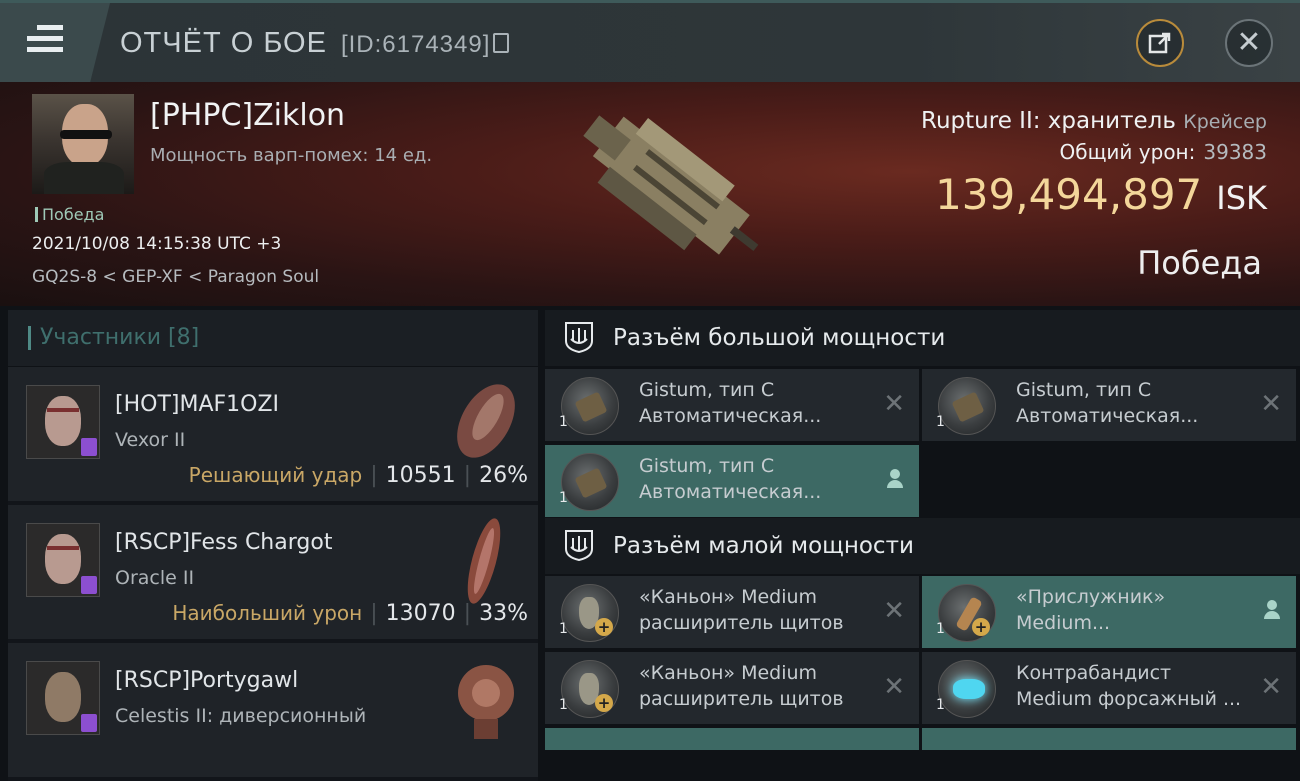 The height and width of the screenshot is (781, 1300). I want to click on kill-location: GQ2S-8 < GEP-XF < Paragon Soul, so click(175, 277).